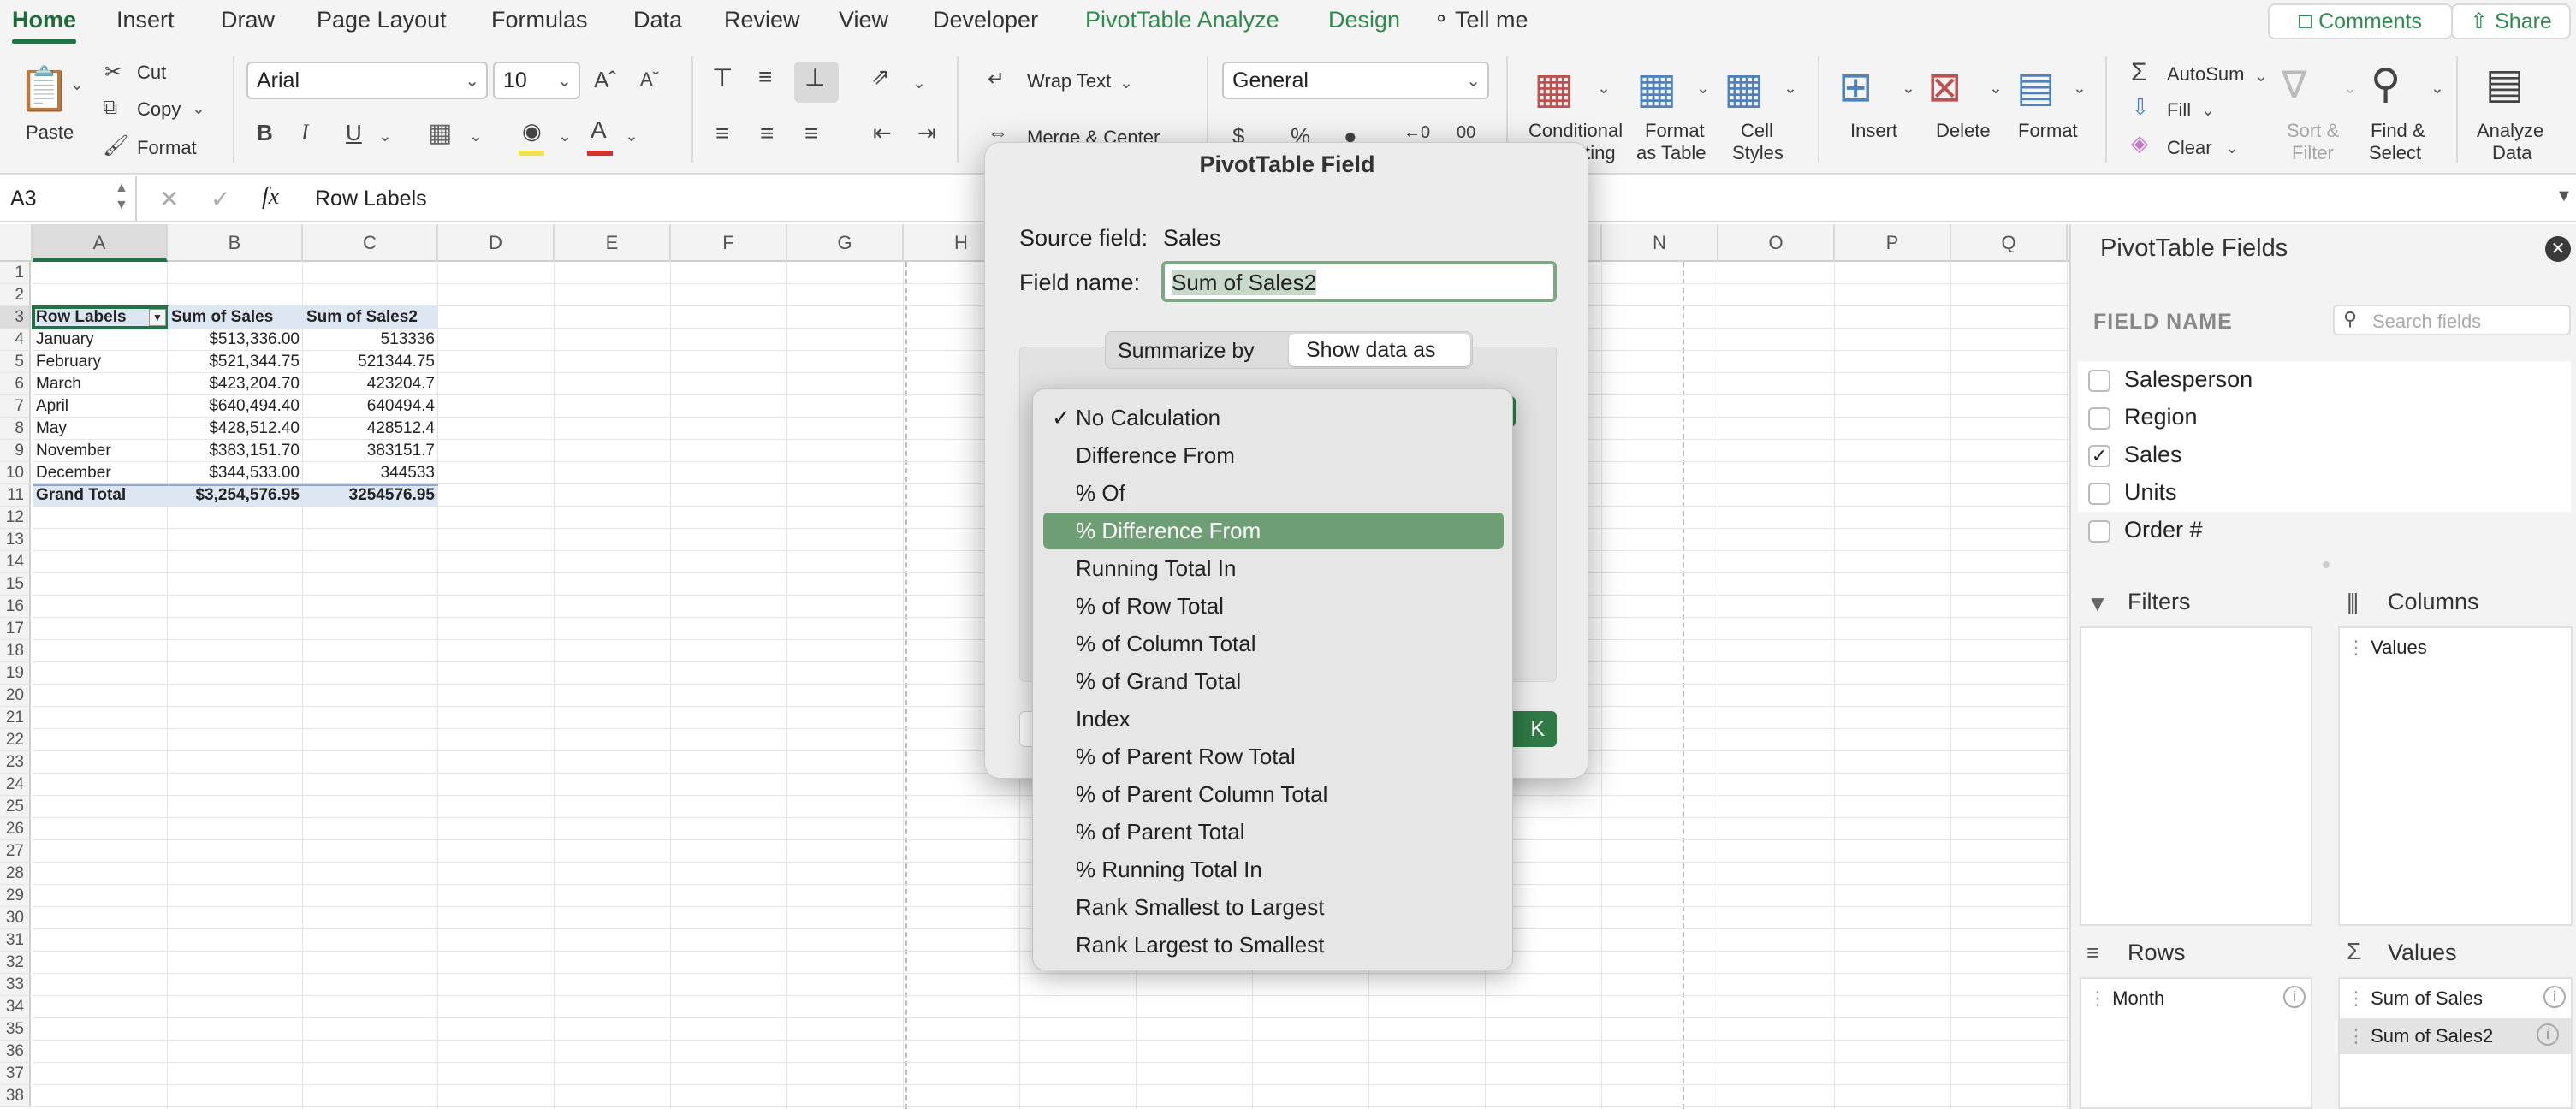 The height and width of the screenshot is (1109, 2576). What do you see at coordinates (15, 562) in the screenshot?
I see `row-header: 14` at bounding box center [15, 562].